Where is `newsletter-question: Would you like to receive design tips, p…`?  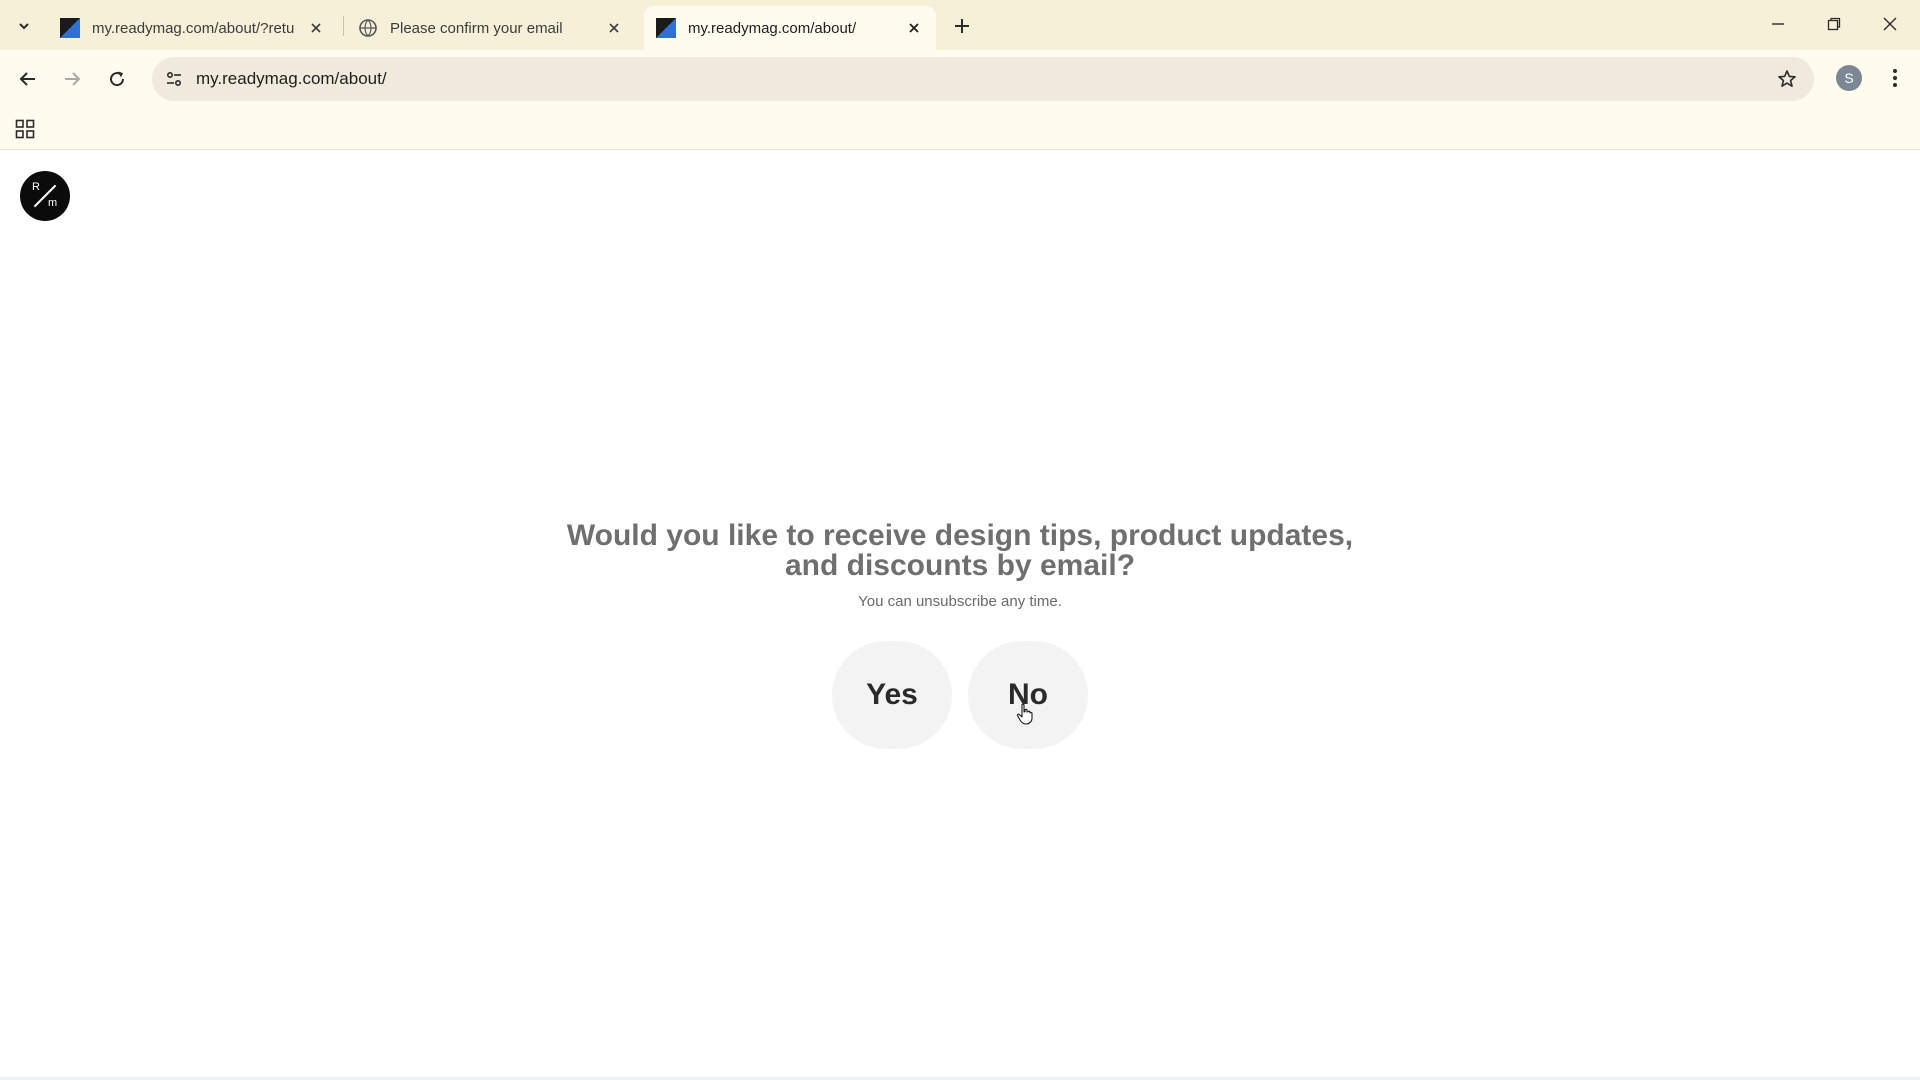
newsletter-question: Would you like to receive design tips, p… is located at coordinates (960, 550).